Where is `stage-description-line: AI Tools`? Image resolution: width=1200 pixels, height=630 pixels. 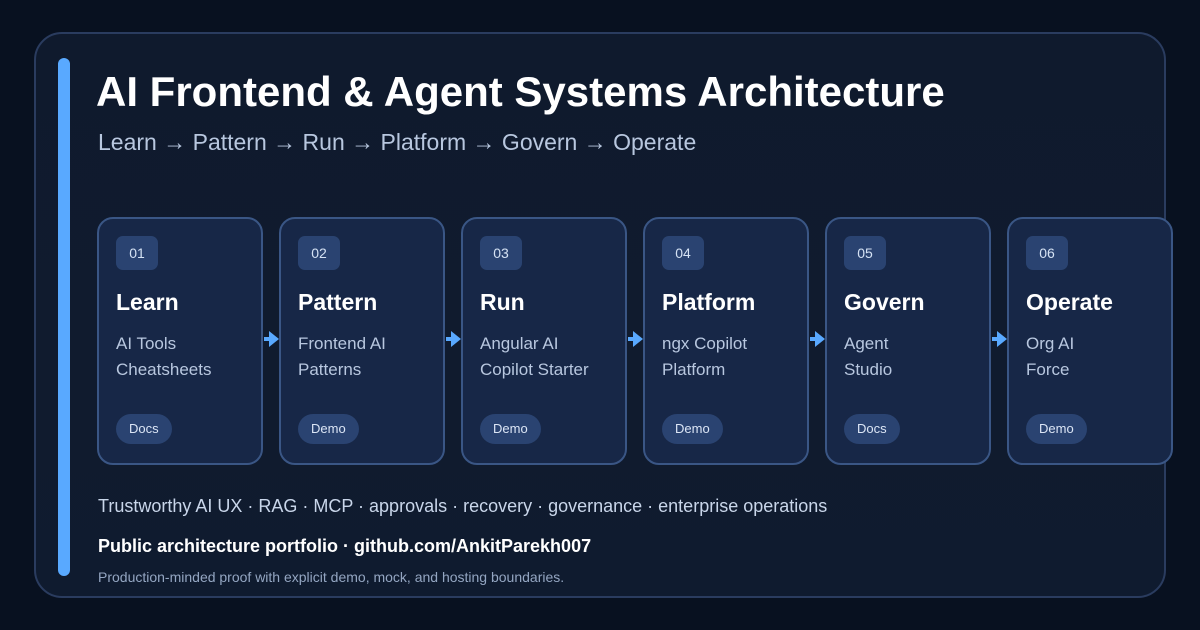
stage-description-line: AI Tools is located at coordinates (146, 343).